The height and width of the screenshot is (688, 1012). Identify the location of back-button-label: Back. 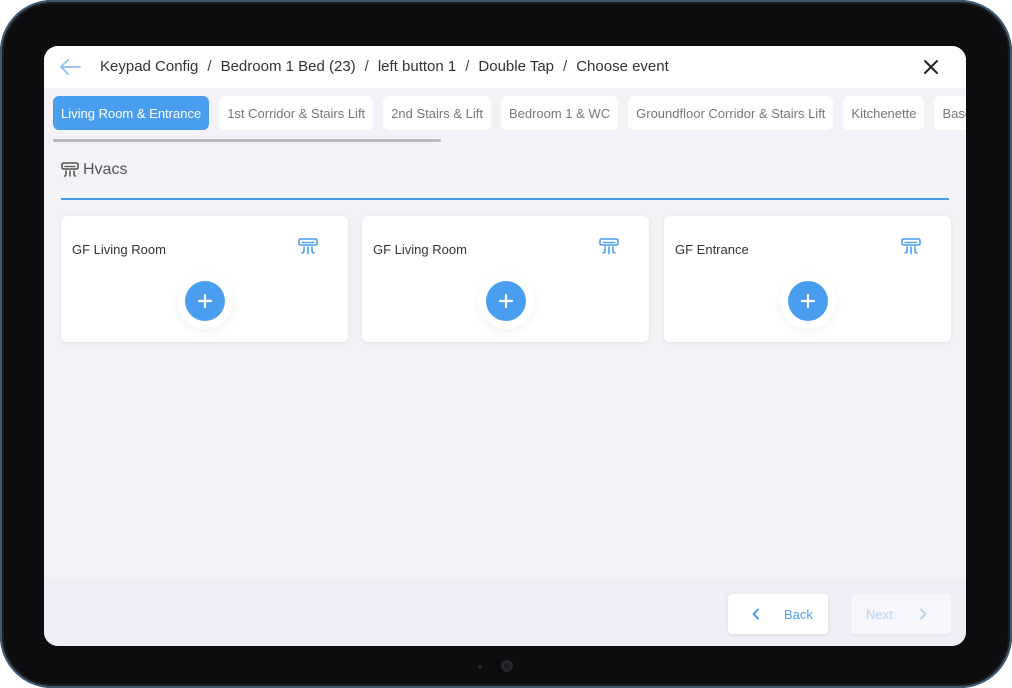
(798, 614).